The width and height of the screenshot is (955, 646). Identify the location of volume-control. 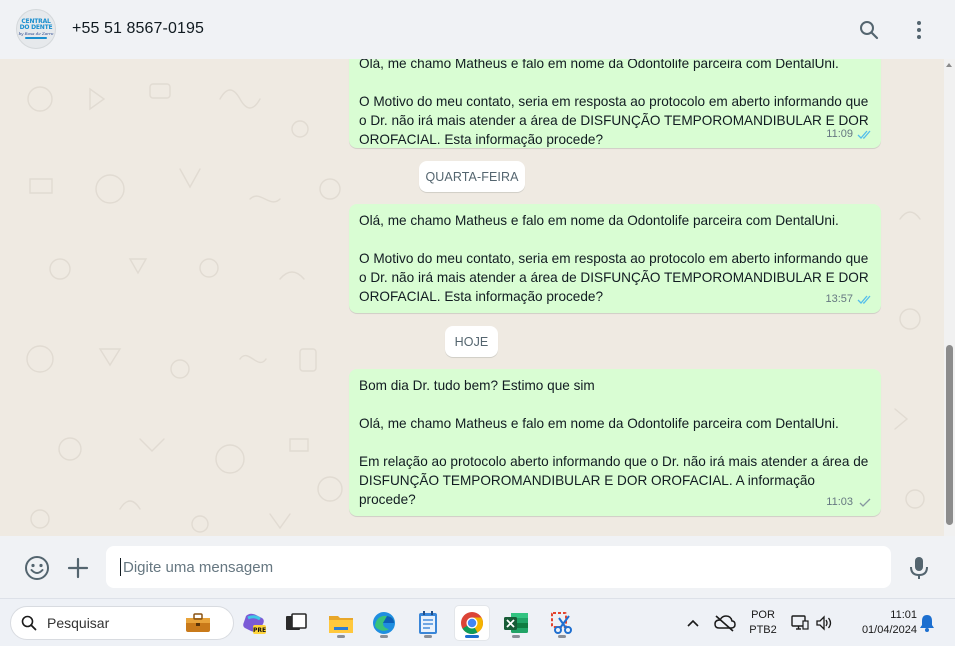
(824, 623).